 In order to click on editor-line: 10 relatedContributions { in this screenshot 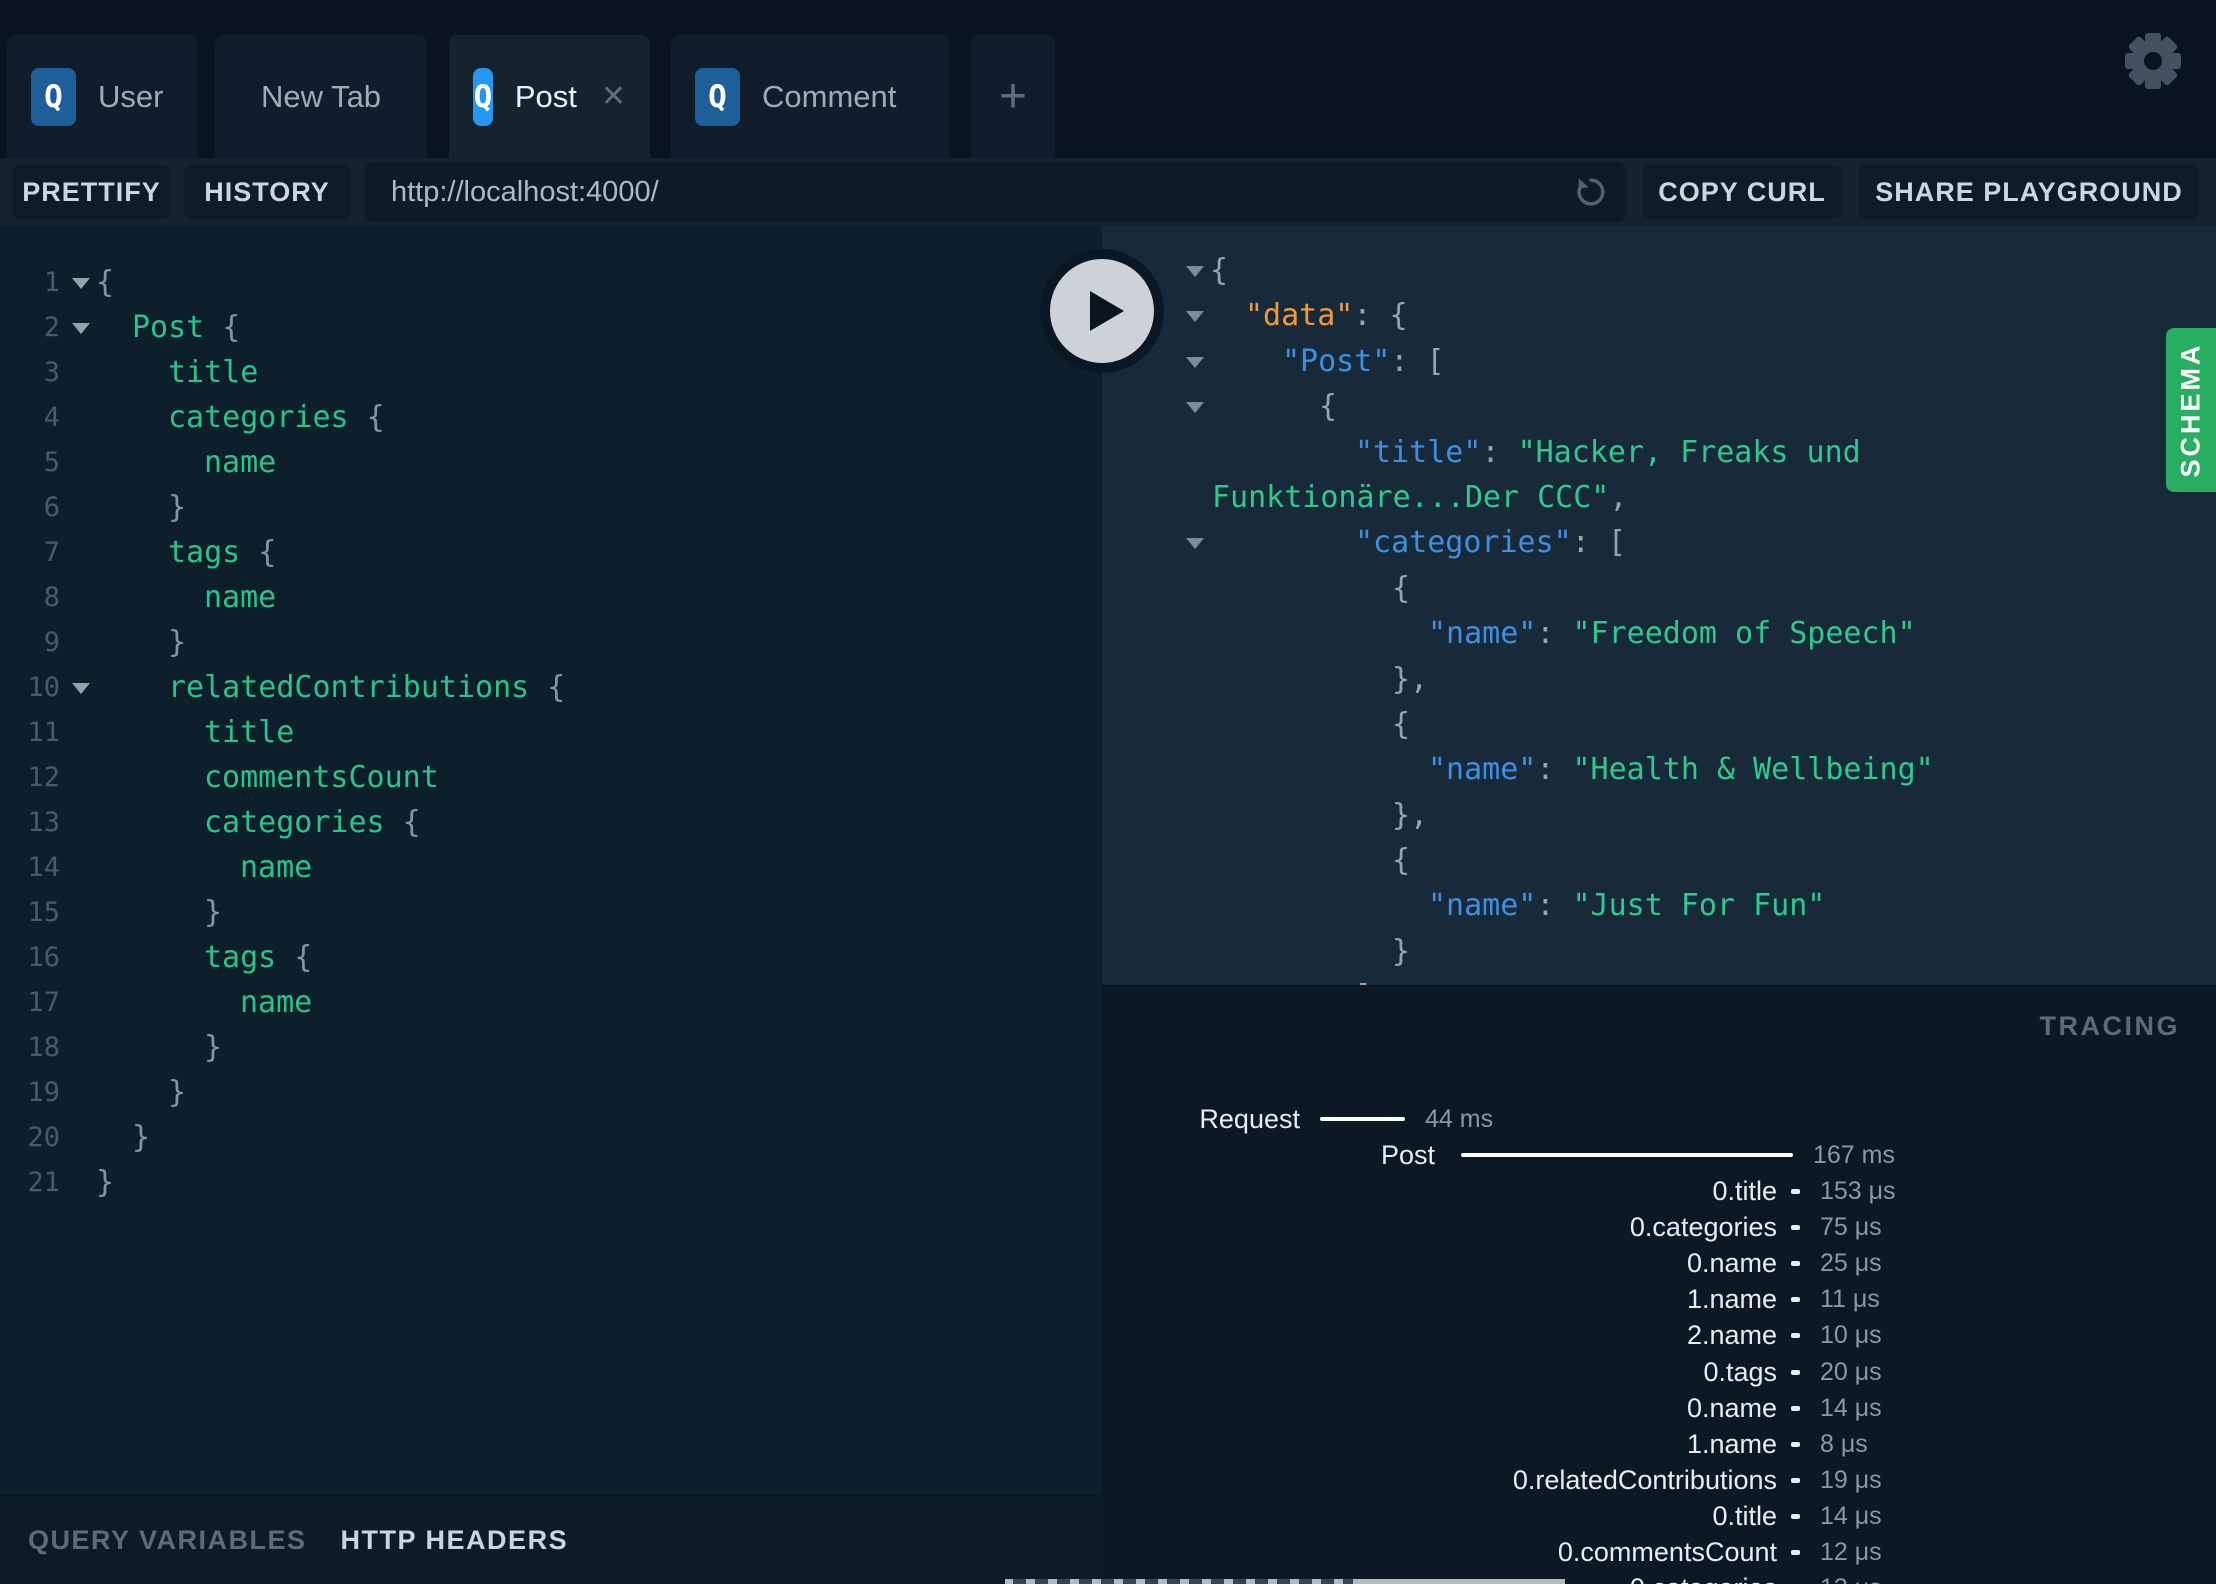, I will do `click(551, 687)`.